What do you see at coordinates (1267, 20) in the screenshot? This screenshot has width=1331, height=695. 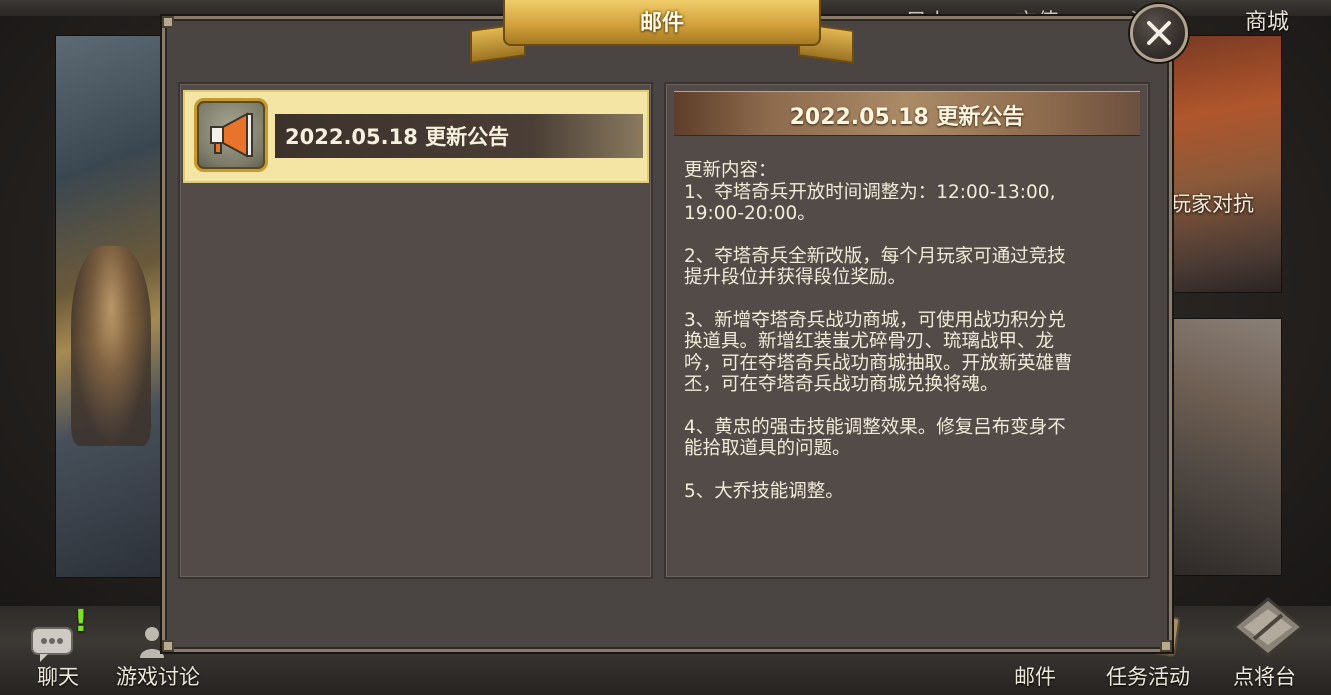 I see `top-nav-shop: 商城` at bounding box center [1267, 20].